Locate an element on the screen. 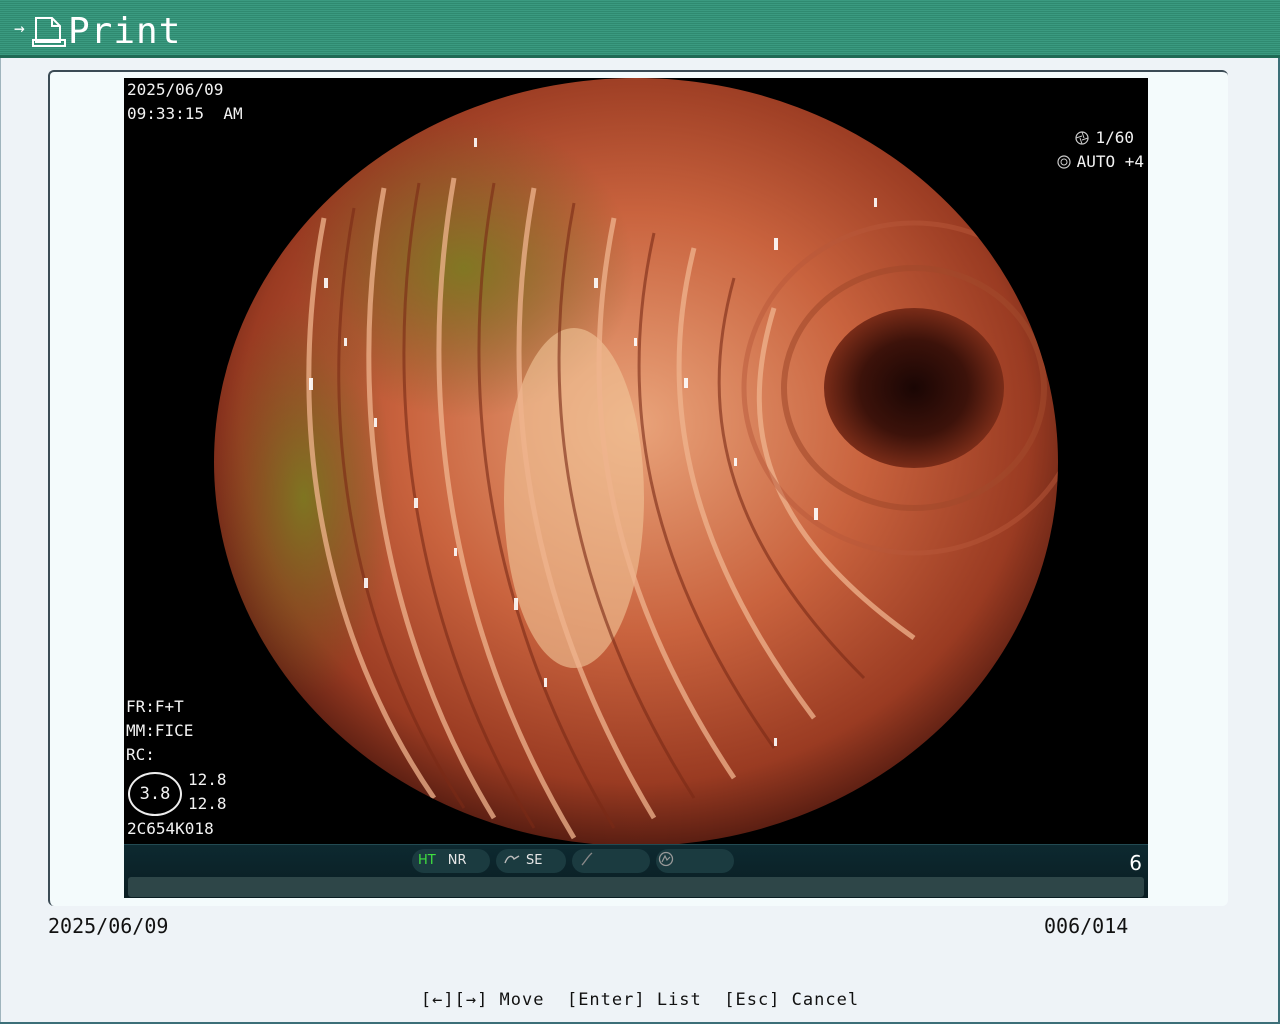 Image resolution: width=1280 pixels, height=1024 pixels. se-pill: SE is located at coordinates (531, 861).